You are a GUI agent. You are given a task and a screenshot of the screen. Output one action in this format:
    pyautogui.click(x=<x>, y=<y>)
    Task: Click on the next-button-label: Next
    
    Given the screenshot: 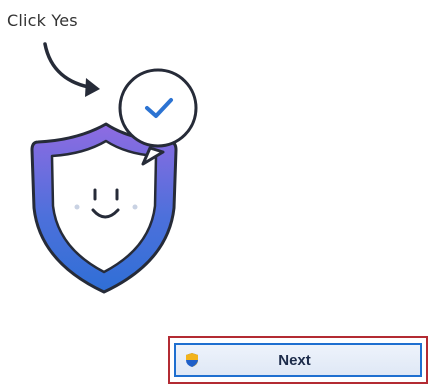 What is the action you would take?
    pyautogui.click(x=294, y=360)
    